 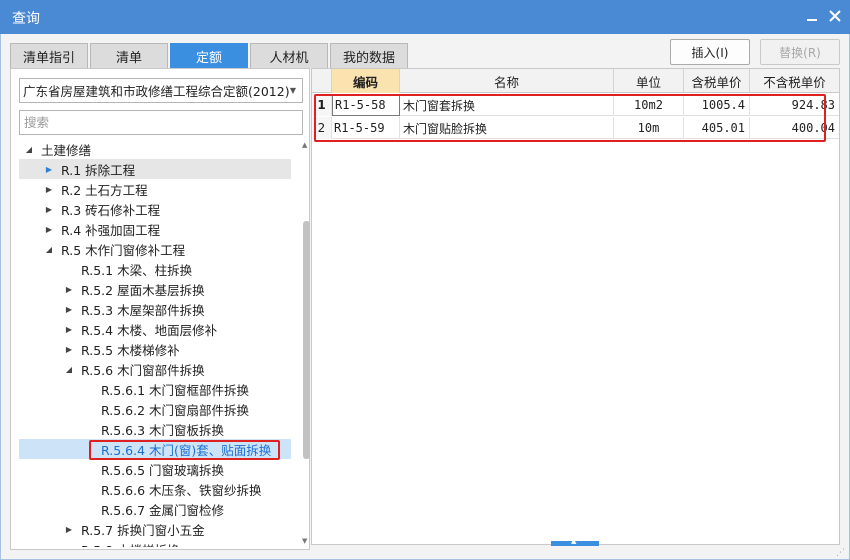 I want to click on scroll-up-icon: ▲, so click(x=304, y=145).